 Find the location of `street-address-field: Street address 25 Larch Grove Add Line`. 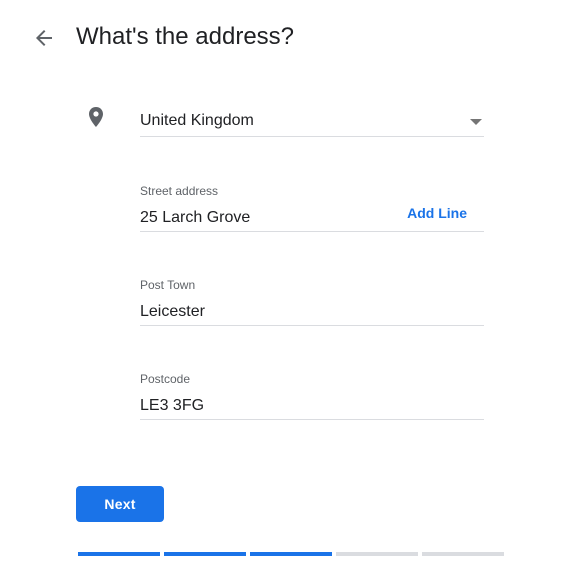

street-address-field: Street address 25 Larch Grove Add Line is located at coordinates (312, 207).